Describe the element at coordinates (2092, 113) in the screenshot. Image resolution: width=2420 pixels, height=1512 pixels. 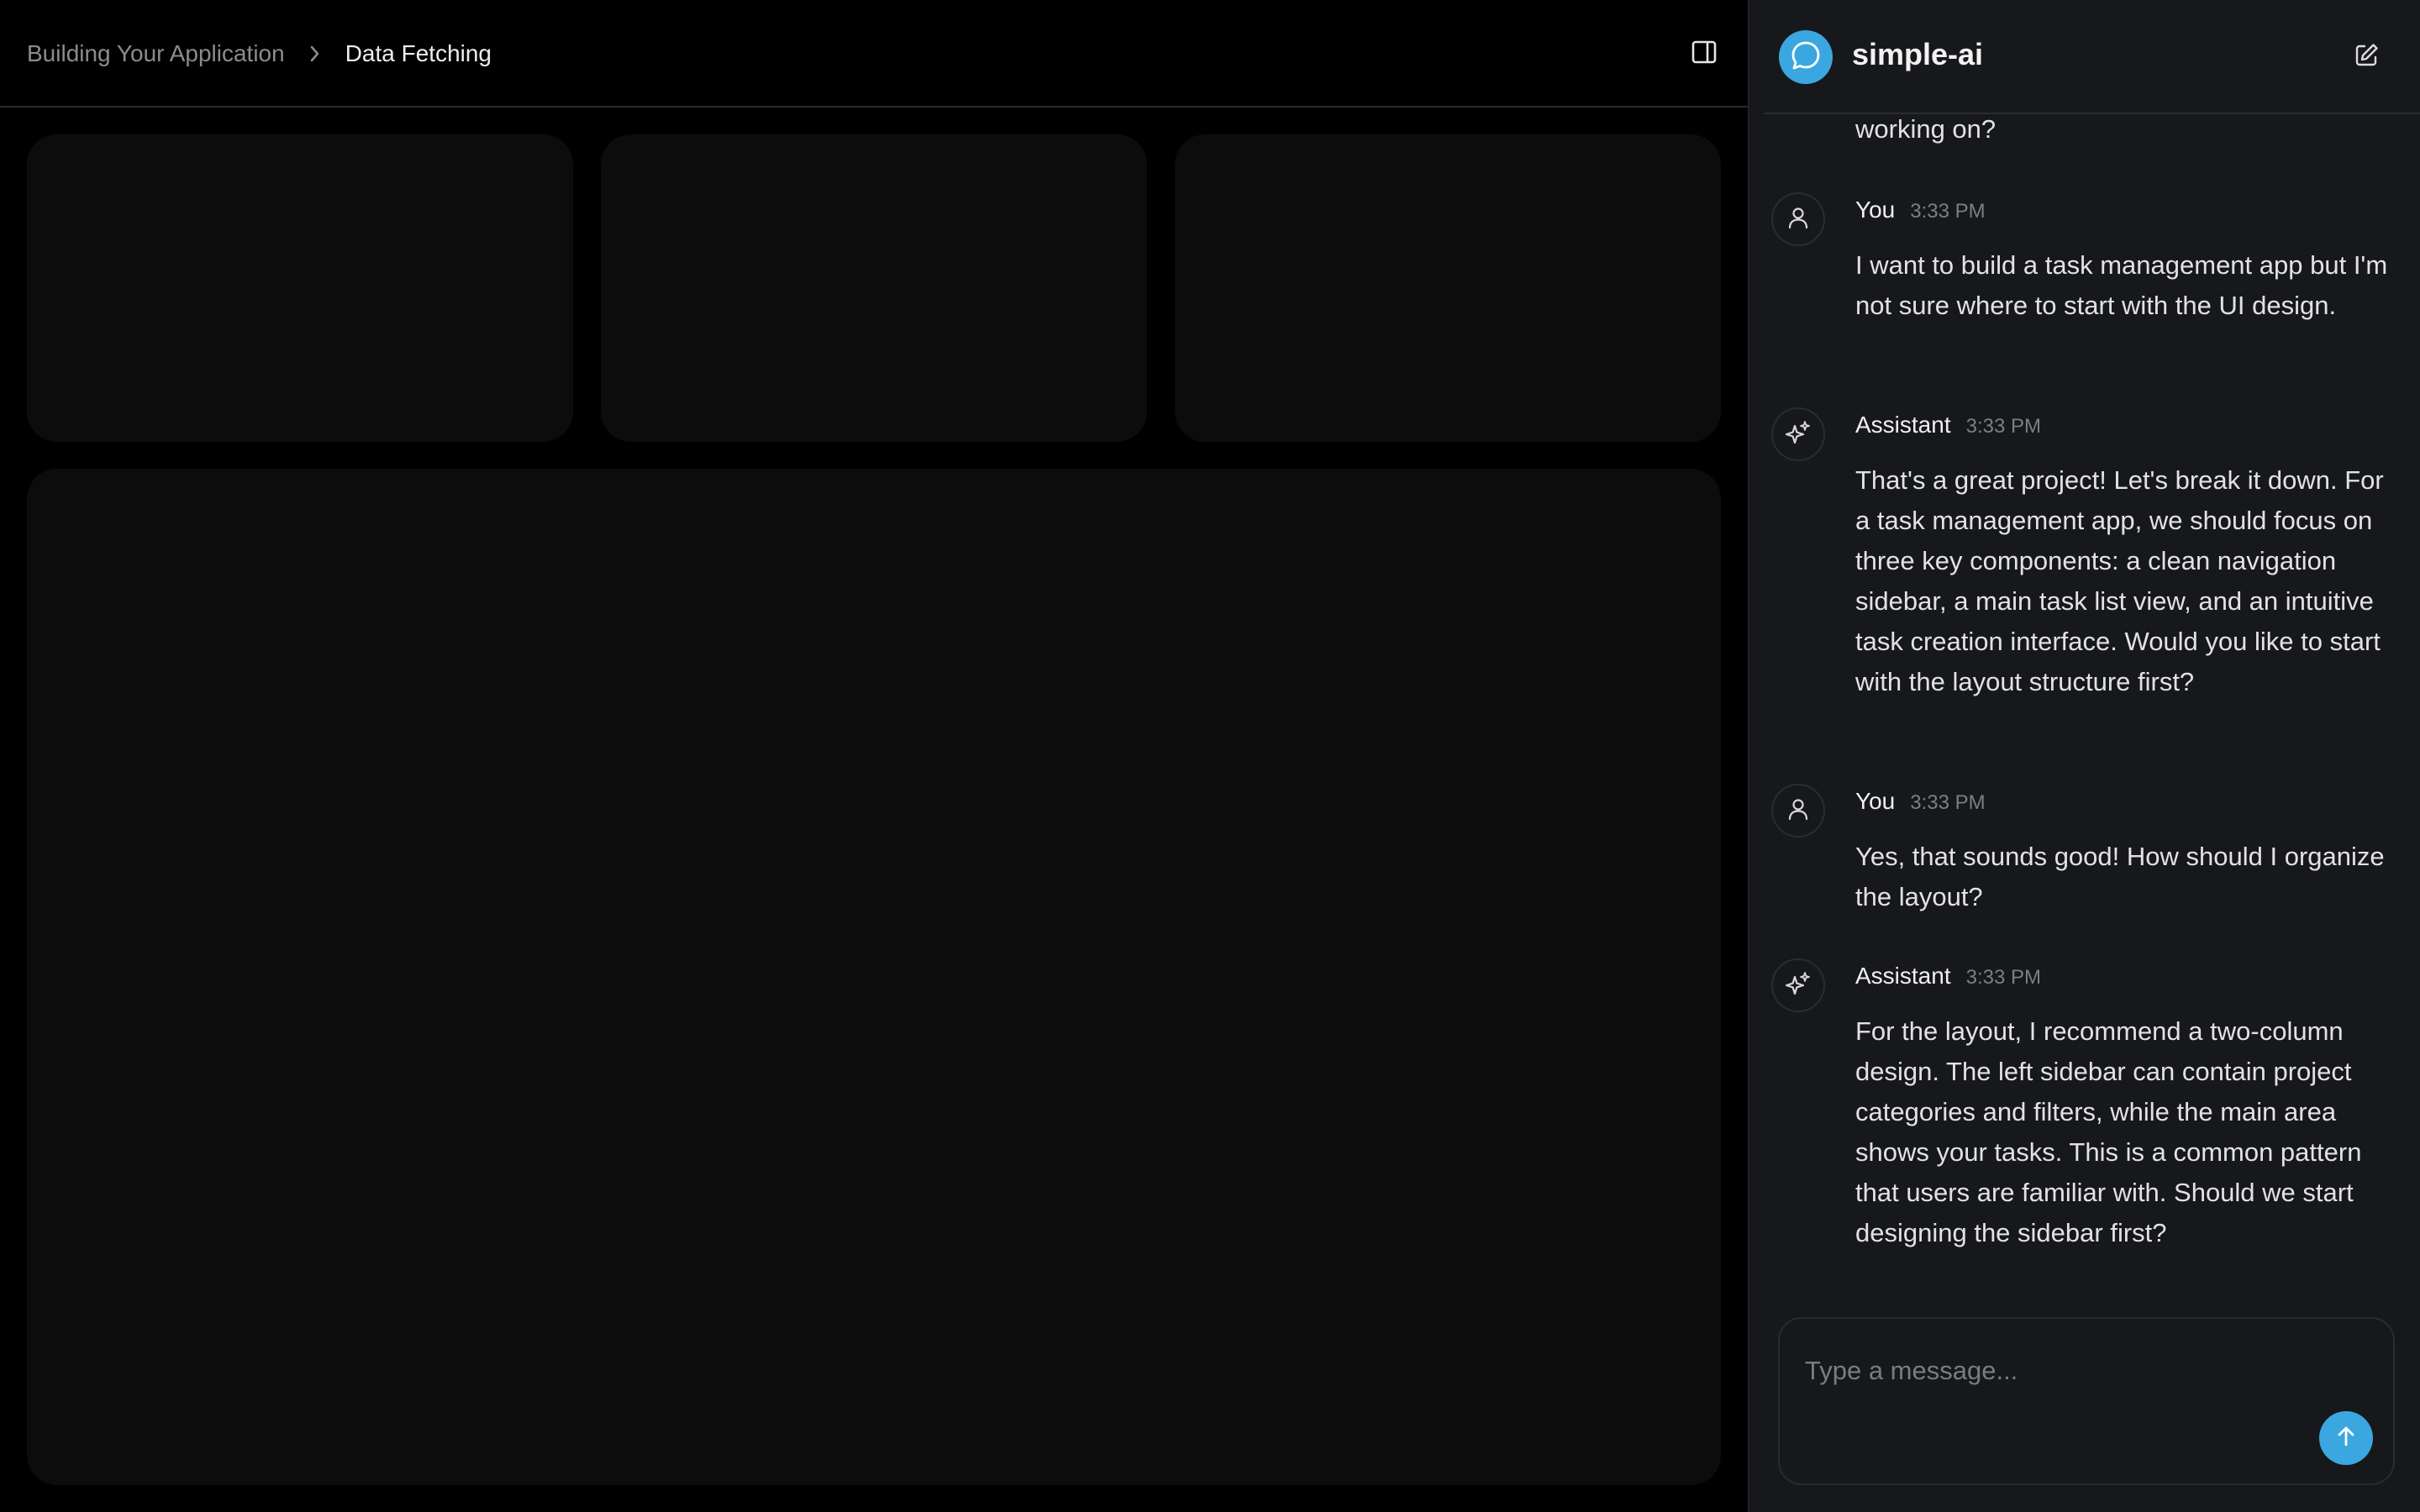
I see `header-divider` at that location.